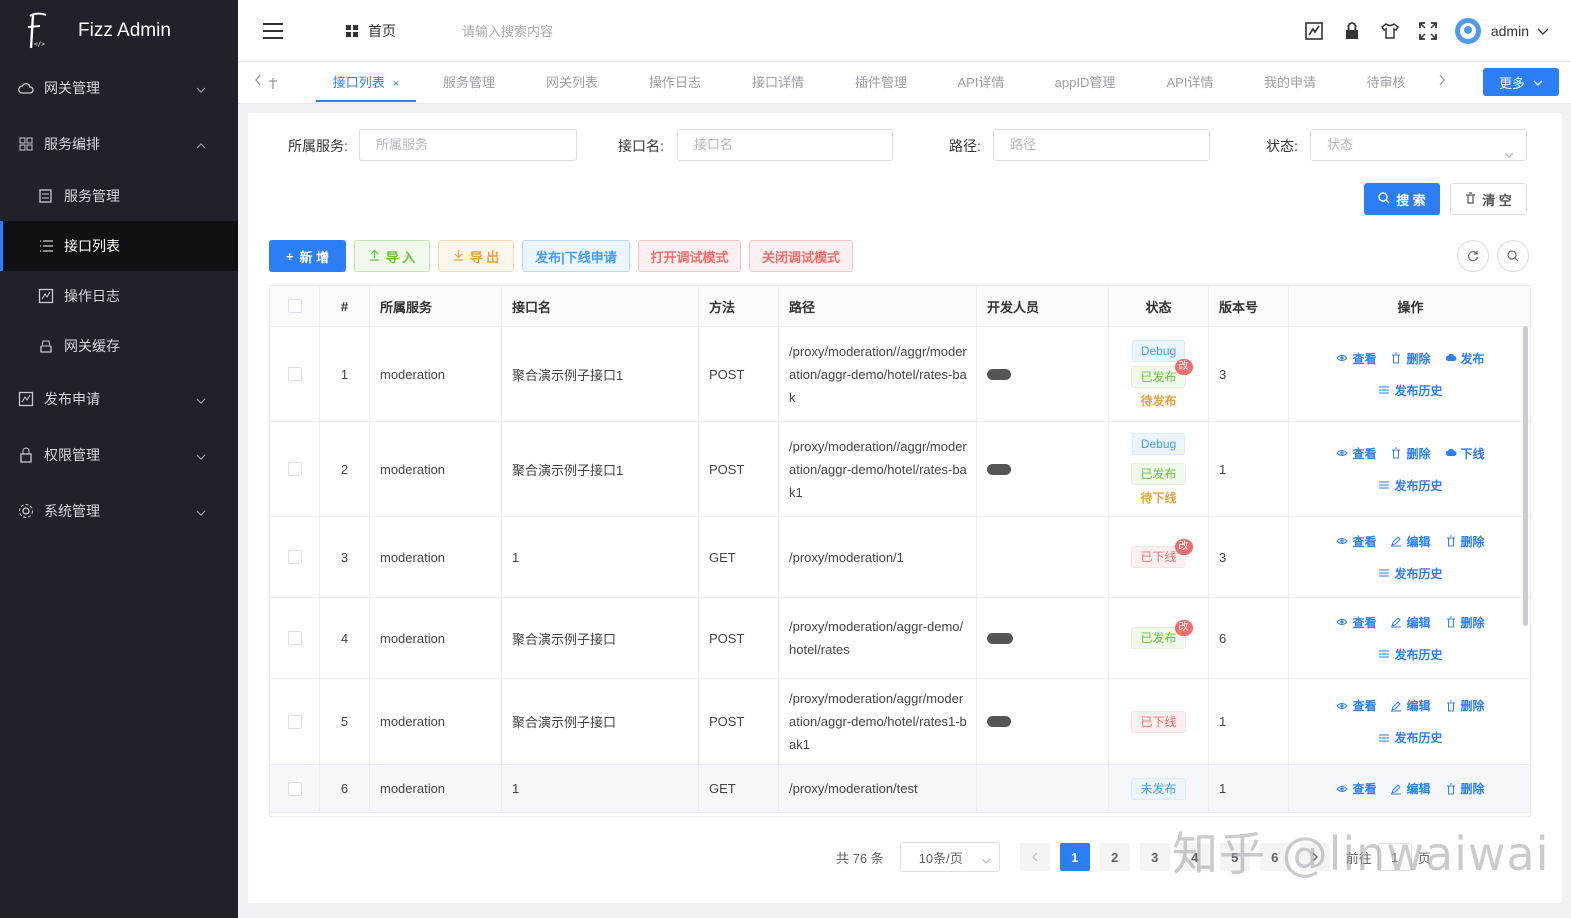 Image resolution: width=1571 pixels, height=918 pixels. Describe the element at coordinates (1342, 358) in the screenshot. I see `eye-icon` at that location.